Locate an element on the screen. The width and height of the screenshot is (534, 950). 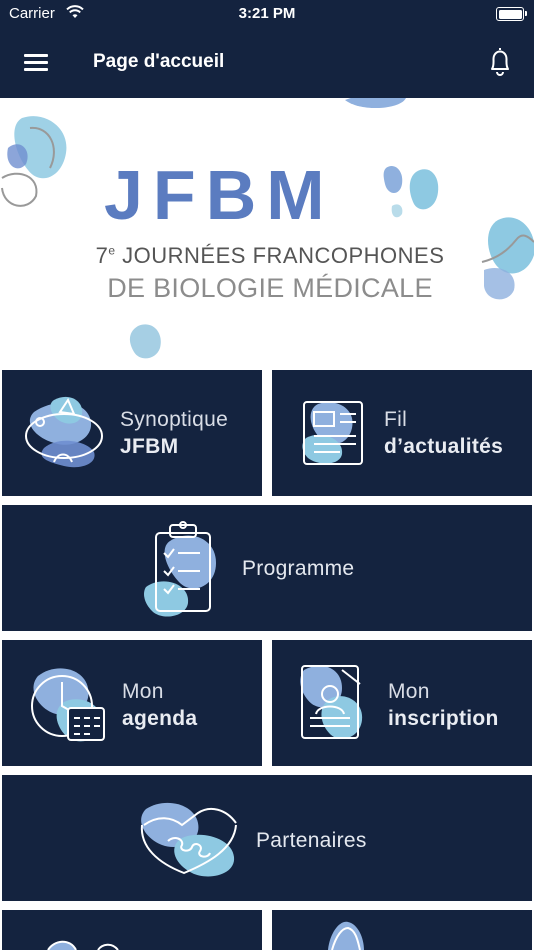
tile-actualites: Fil d’actualités is located at coordinates (402, 433).